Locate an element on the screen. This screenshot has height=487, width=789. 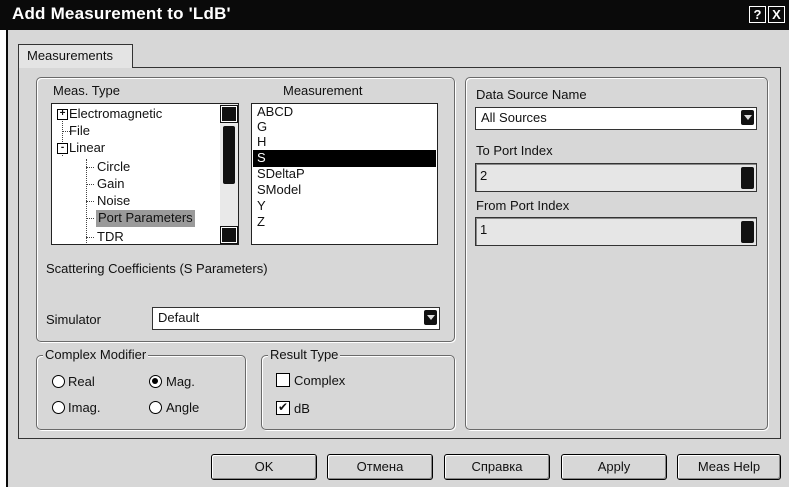
data-source-label: Data Source Name is located at coordinates (531, 94).